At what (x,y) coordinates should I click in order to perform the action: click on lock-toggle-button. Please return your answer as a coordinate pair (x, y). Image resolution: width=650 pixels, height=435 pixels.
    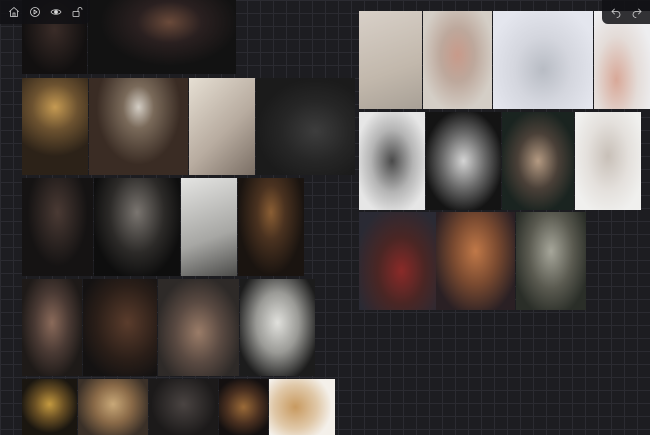
    Looking at the image, I should click on (76, 12).